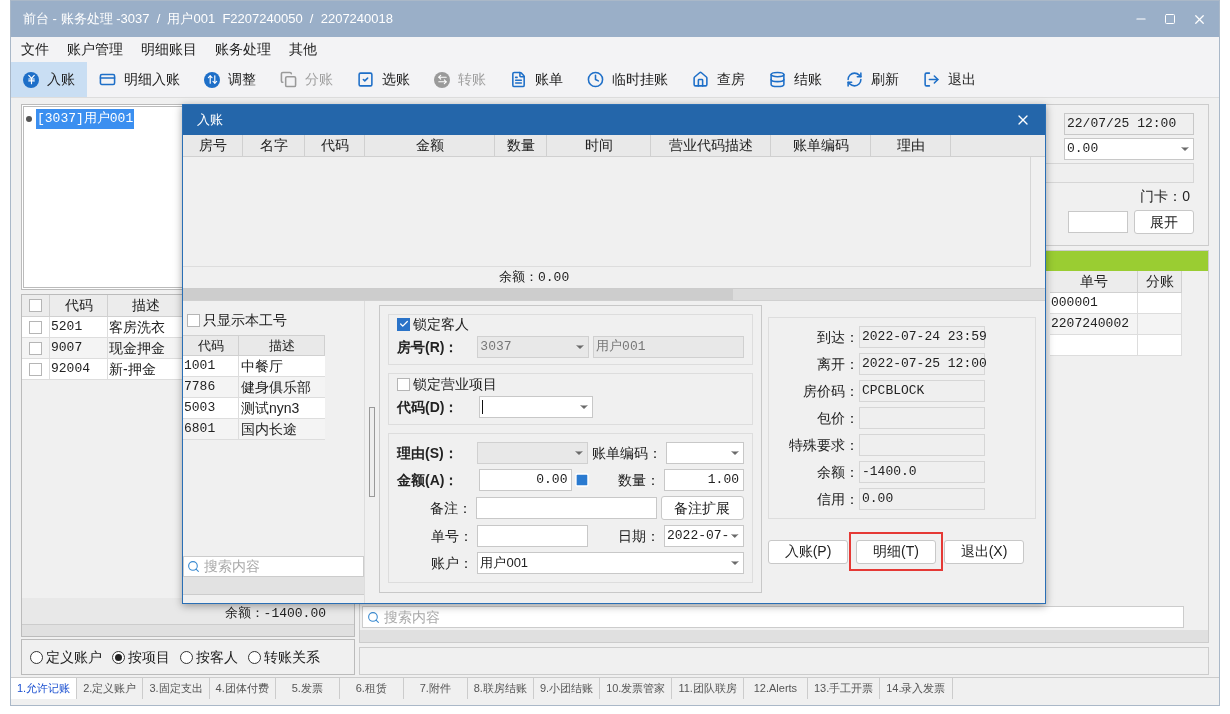  I want to click on column-header: 营业代码描述, so click(711, 145).